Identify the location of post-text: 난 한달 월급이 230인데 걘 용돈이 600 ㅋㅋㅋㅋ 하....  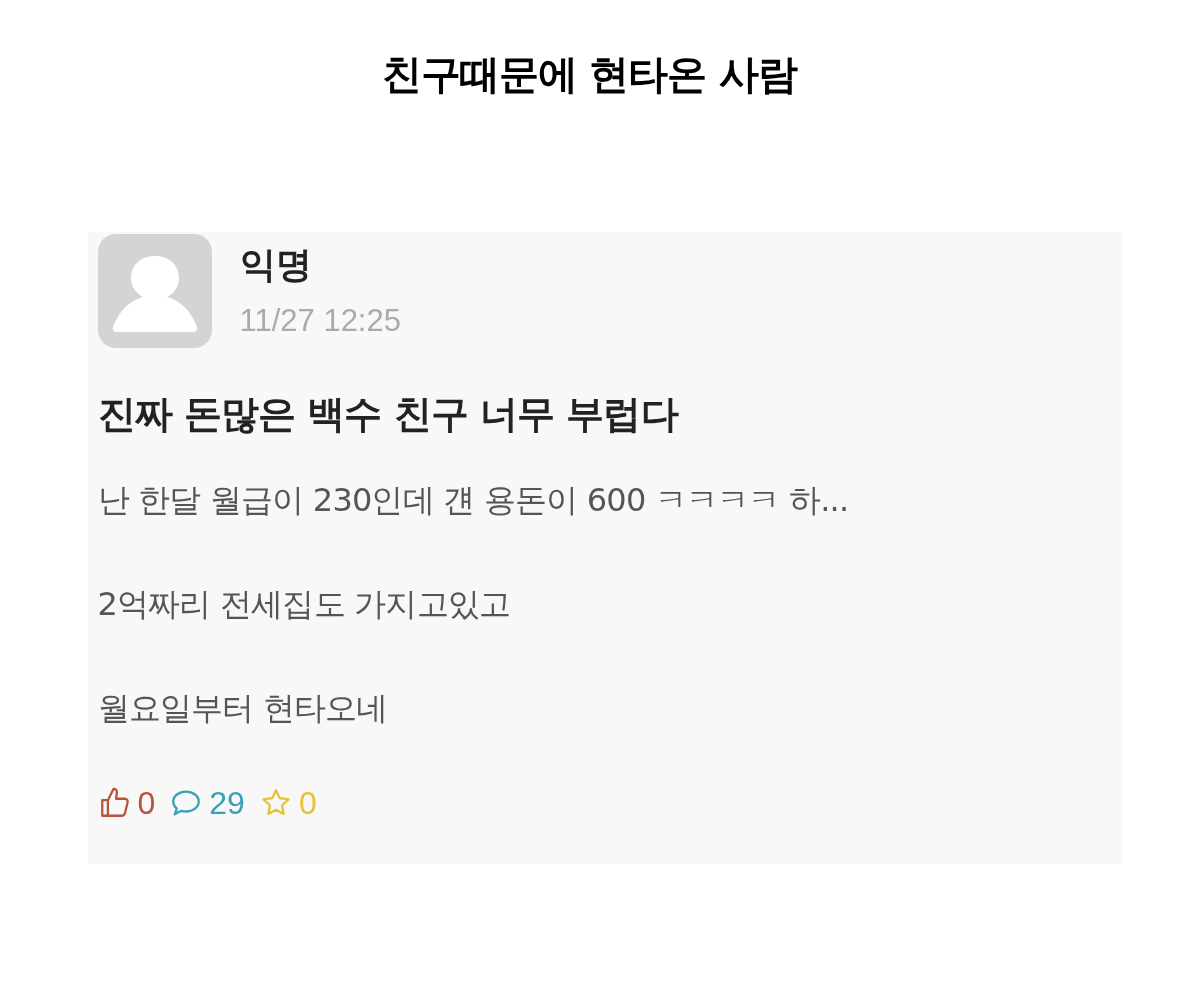
(473, 500).